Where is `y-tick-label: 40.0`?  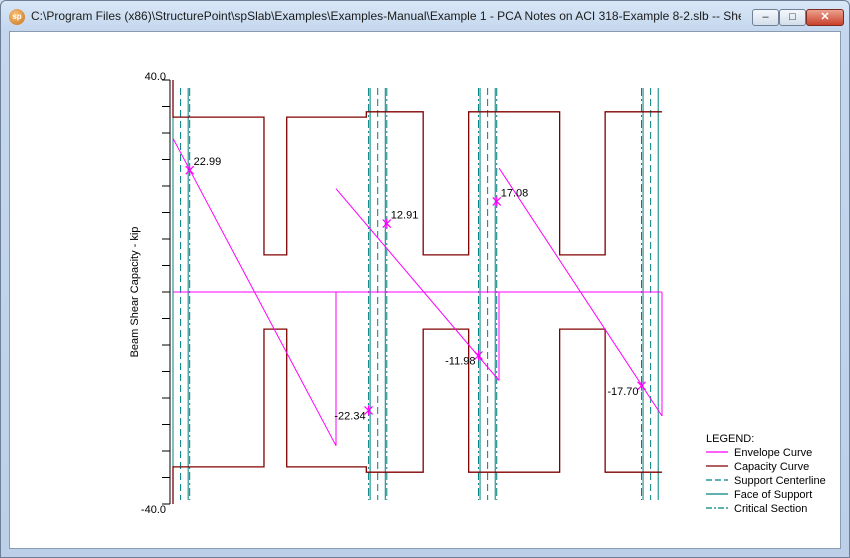
y-tick-label: 40.0 is located at coordinates (155, 77).